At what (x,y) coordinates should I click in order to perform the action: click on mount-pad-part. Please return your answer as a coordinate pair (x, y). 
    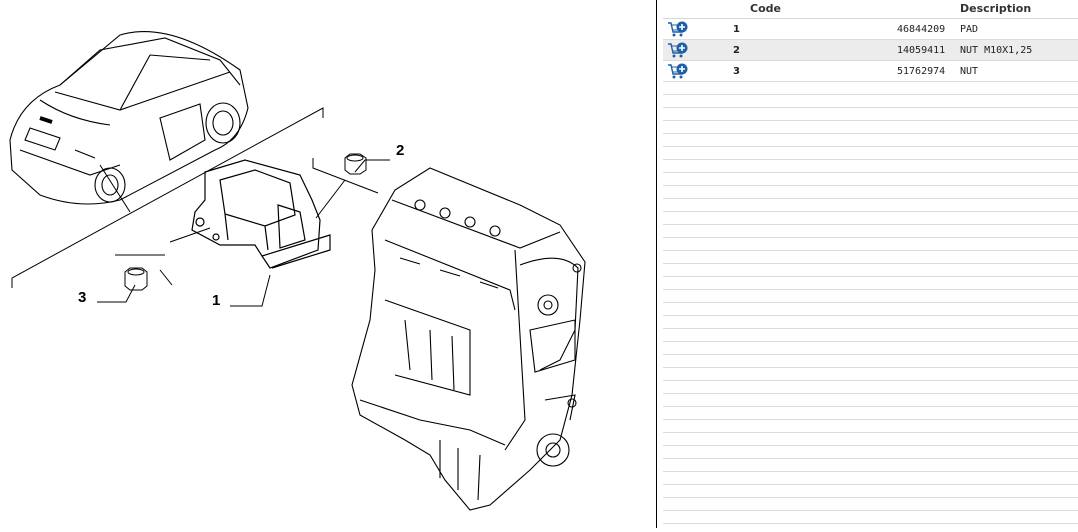
    Looking at the image, I should click on (261, 214).